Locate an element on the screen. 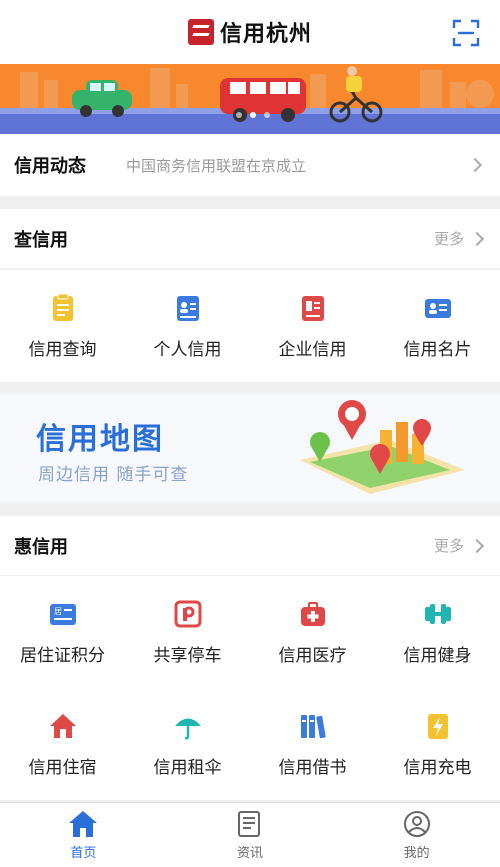 The height and width of the screenshot is (867, 500). news-headline: 中国商务信用联盟在京成立 is located at coordinates (298, 165).